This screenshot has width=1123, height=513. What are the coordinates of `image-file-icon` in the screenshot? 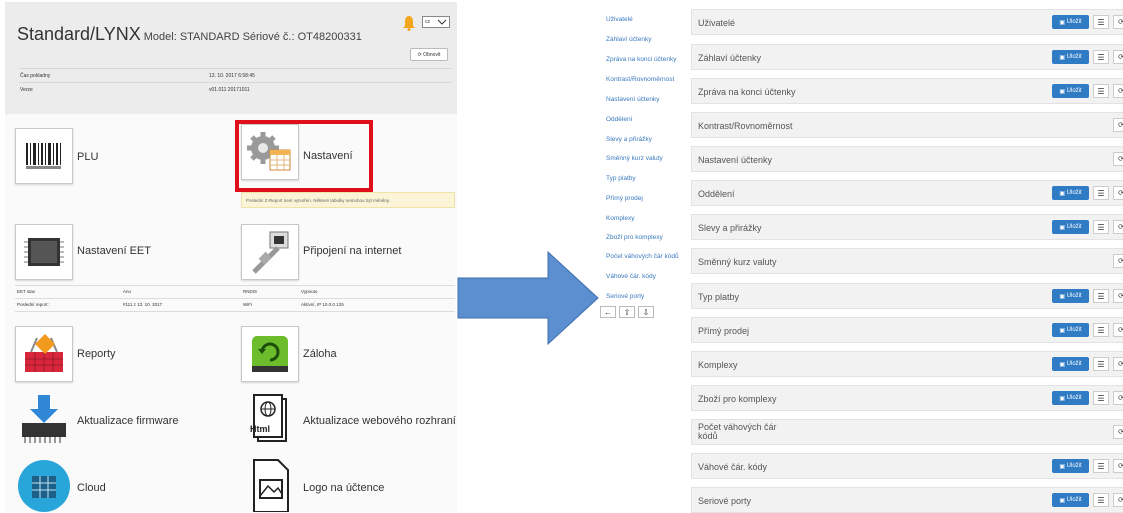 It's located at (271, 485).